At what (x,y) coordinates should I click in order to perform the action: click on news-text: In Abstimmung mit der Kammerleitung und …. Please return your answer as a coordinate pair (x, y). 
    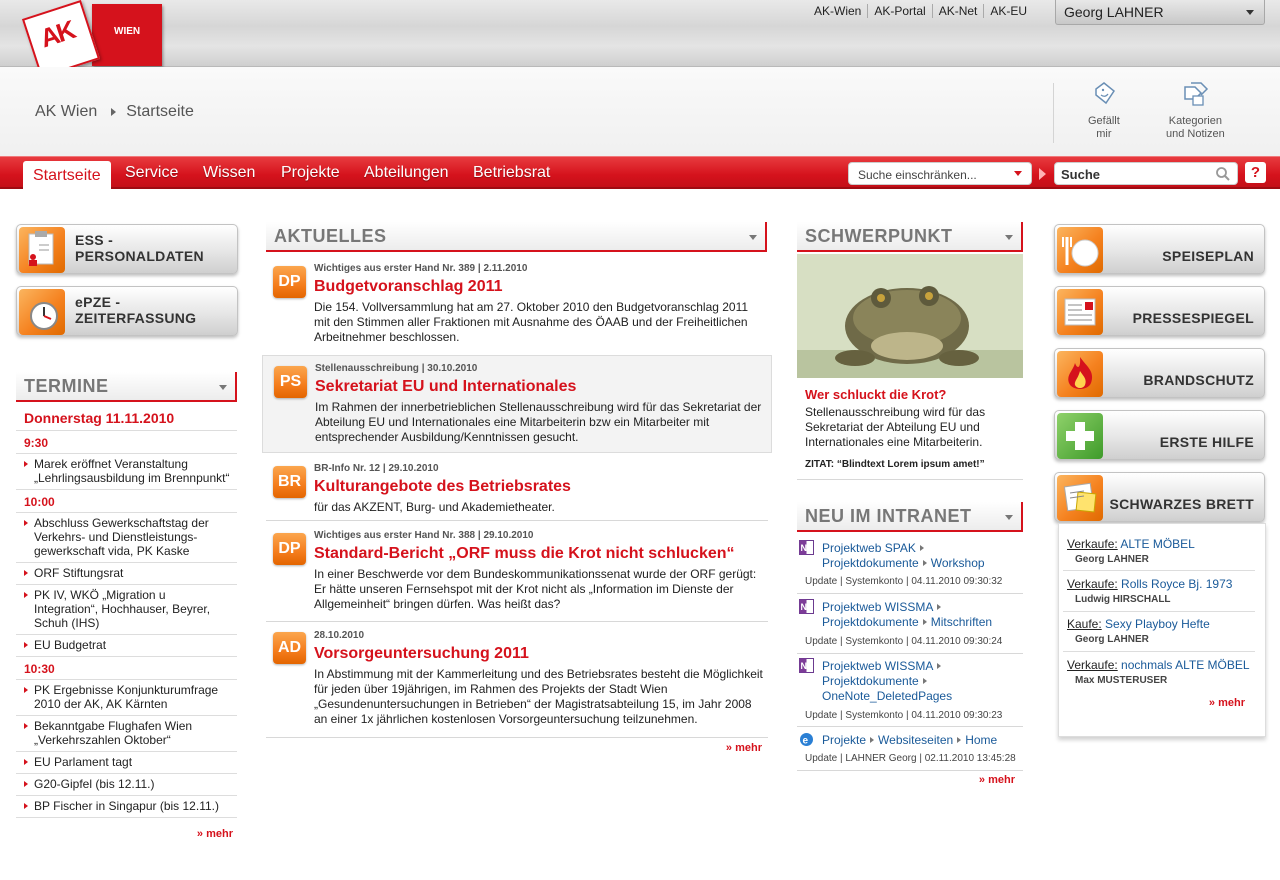
    Looking at the image, I should click on (538, 696).